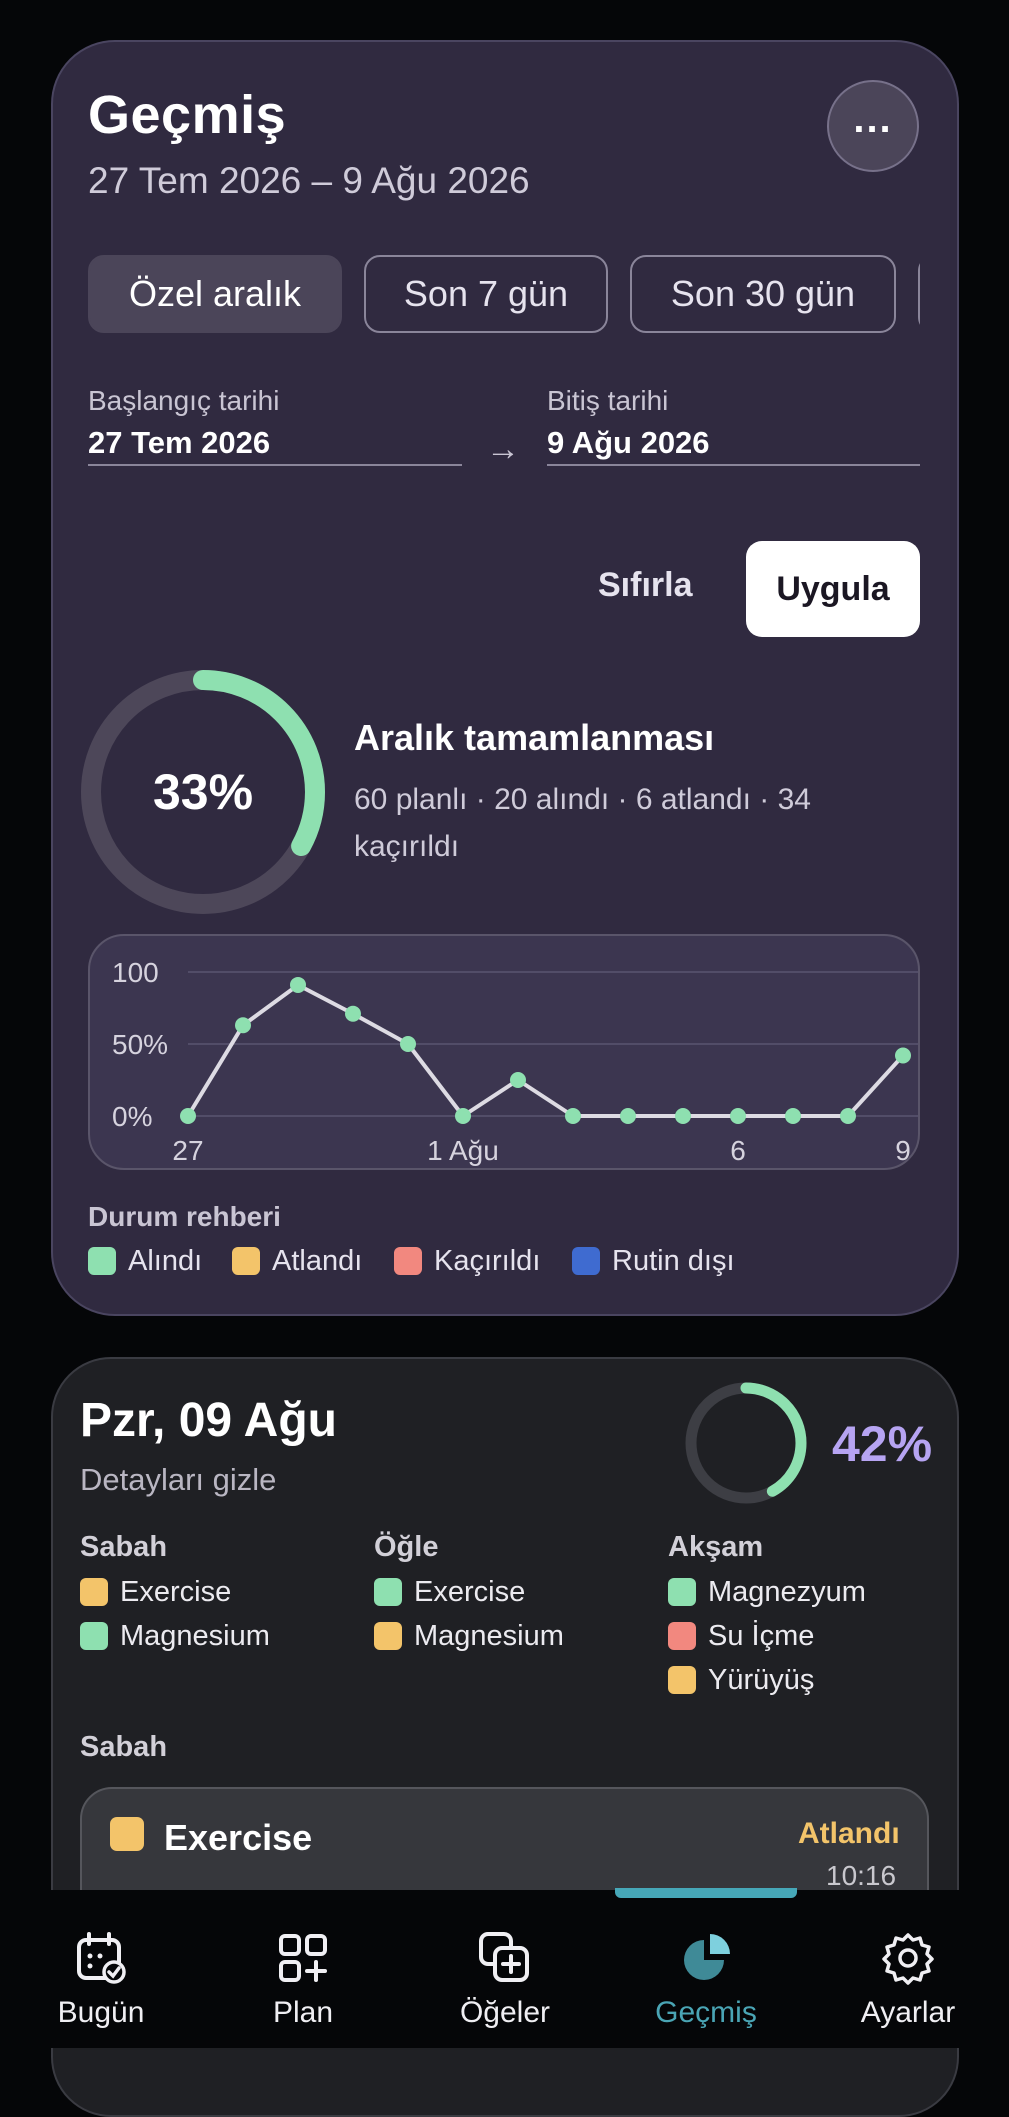  I want to click on legend-item-skipped: Atlandı, so click(297, 1261).